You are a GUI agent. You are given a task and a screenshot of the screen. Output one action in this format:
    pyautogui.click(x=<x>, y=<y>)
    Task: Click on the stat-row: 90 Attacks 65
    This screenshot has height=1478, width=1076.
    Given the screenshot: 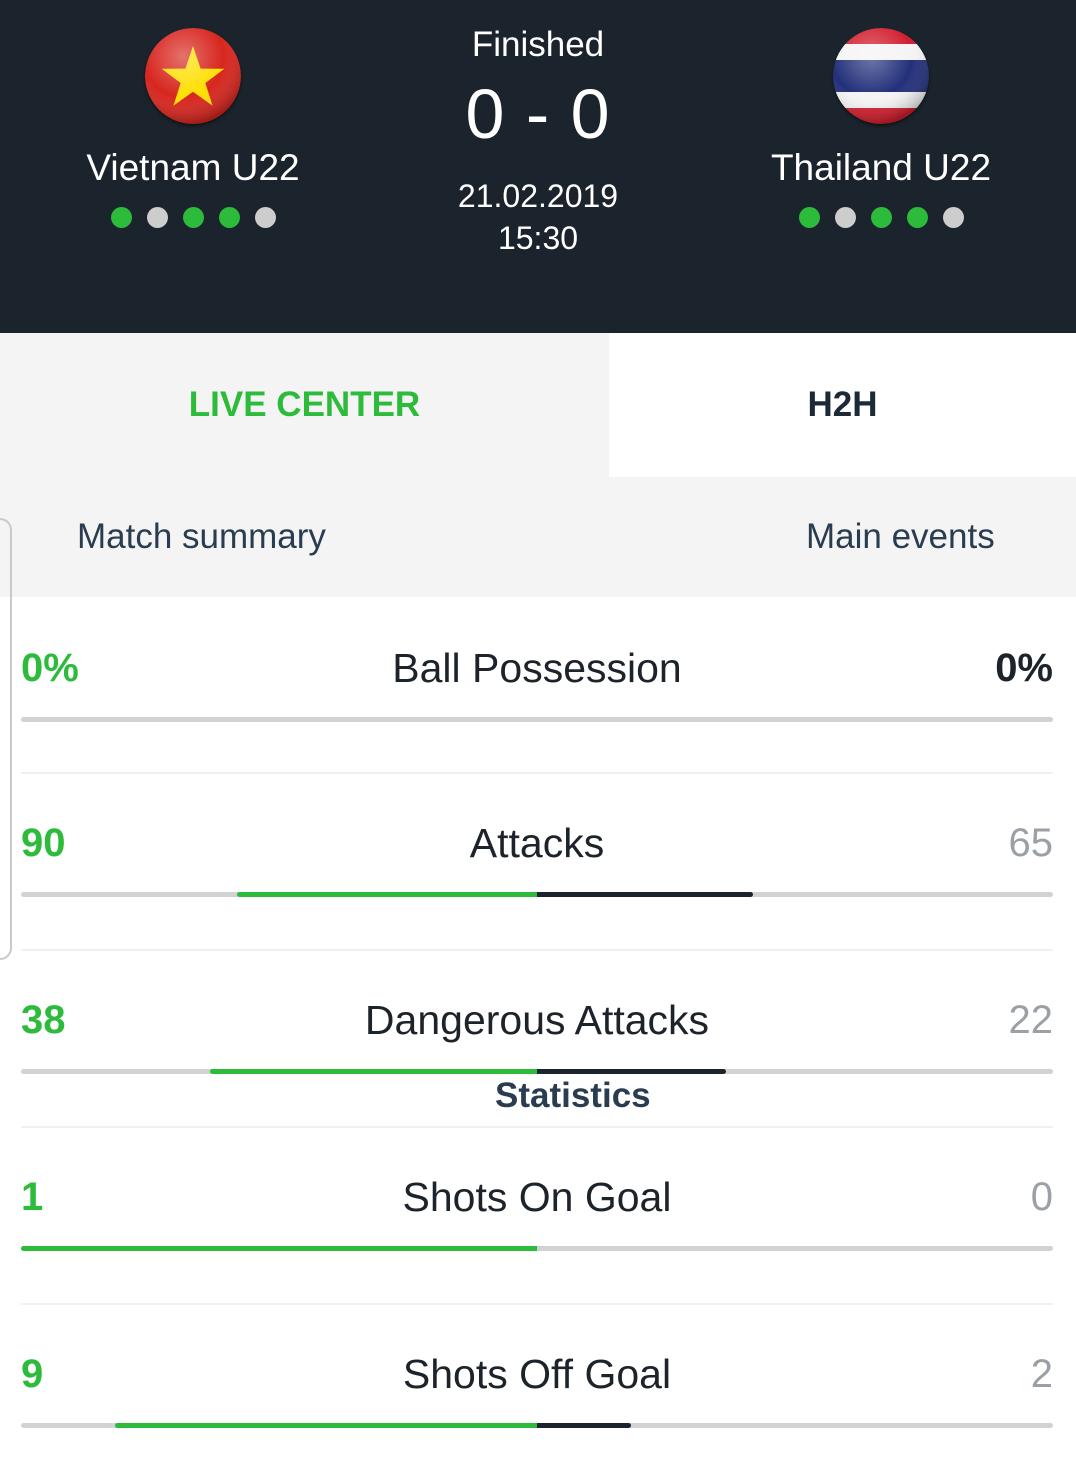 What is the action you would take?
    pyautogui.click(x=537, y=860)
    